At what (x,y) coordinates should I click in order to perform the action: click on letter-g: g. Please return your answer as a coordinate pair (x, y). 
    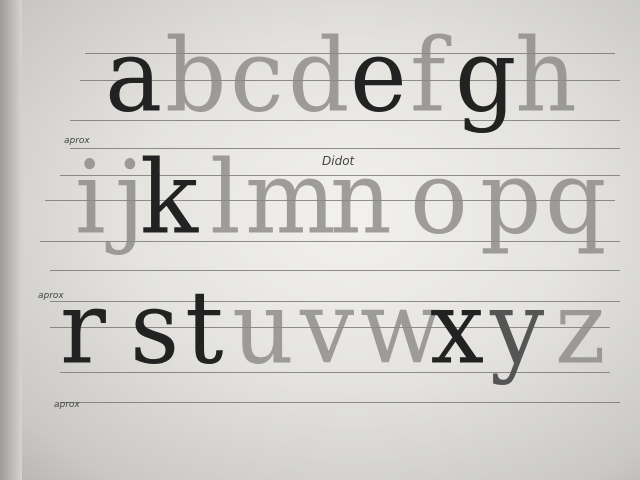
    Looking at the image, I should click on (486, 76).